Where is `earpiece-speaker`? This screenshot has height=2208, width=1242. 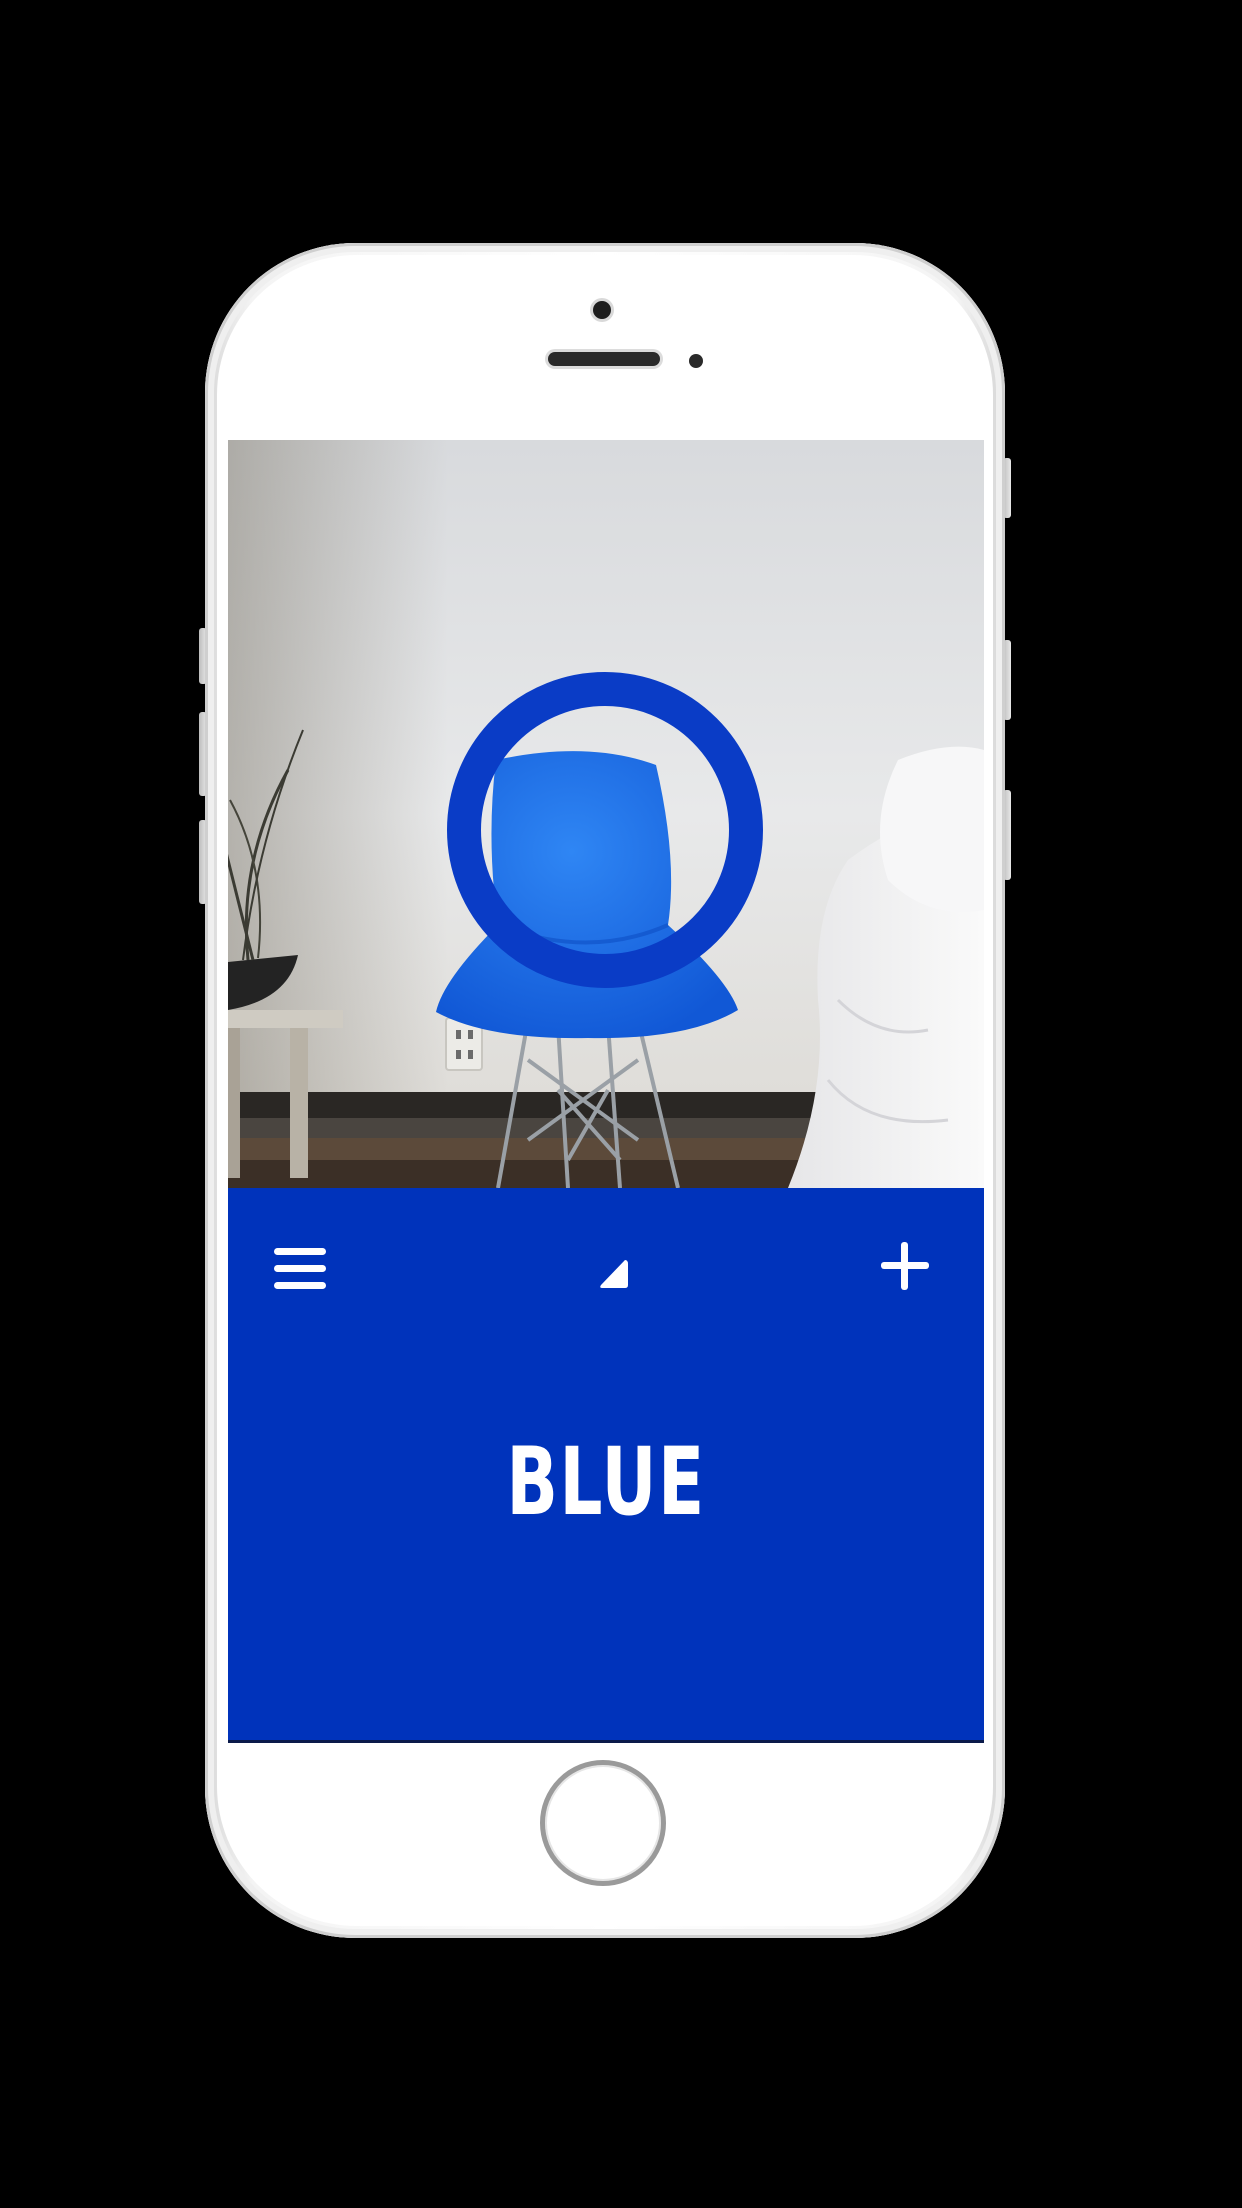
earpiece-speaker is located at coordinates (604, 359).